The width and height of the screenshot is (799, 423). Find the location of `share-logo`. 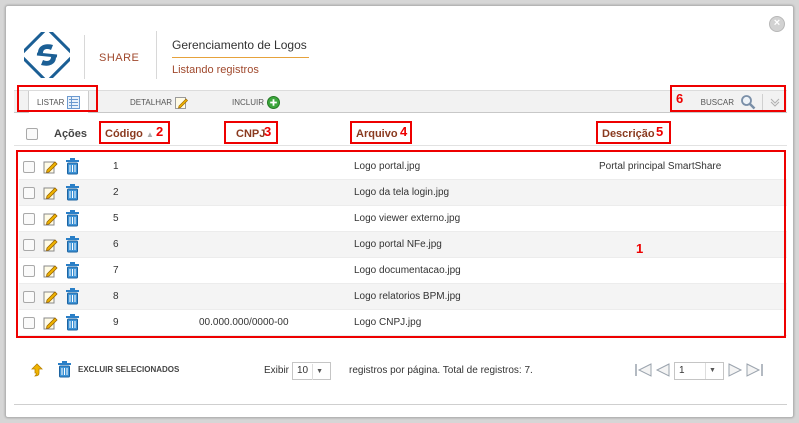

share-logo is located at coordinates (47, 55).